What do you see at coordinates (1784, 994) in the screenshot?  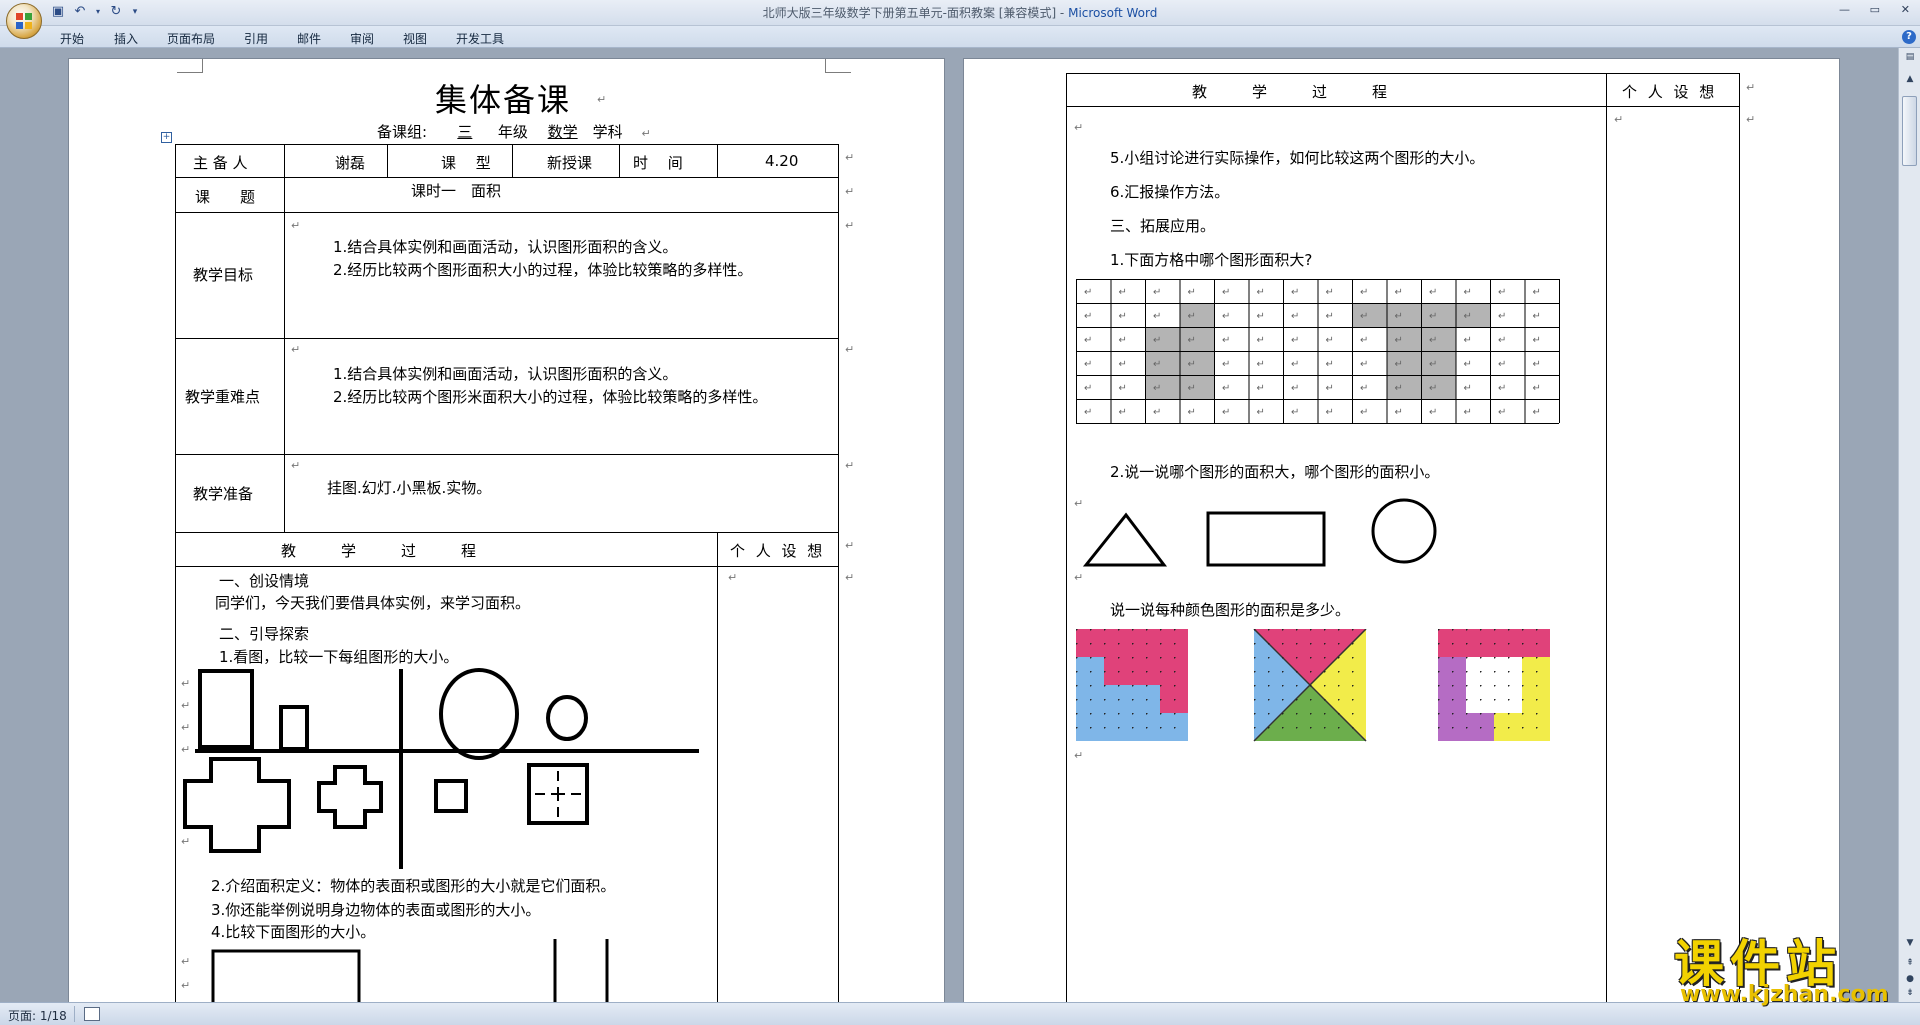 I see `watermark-url: www.kjzhan.com` at bounding box center [1784, 994].